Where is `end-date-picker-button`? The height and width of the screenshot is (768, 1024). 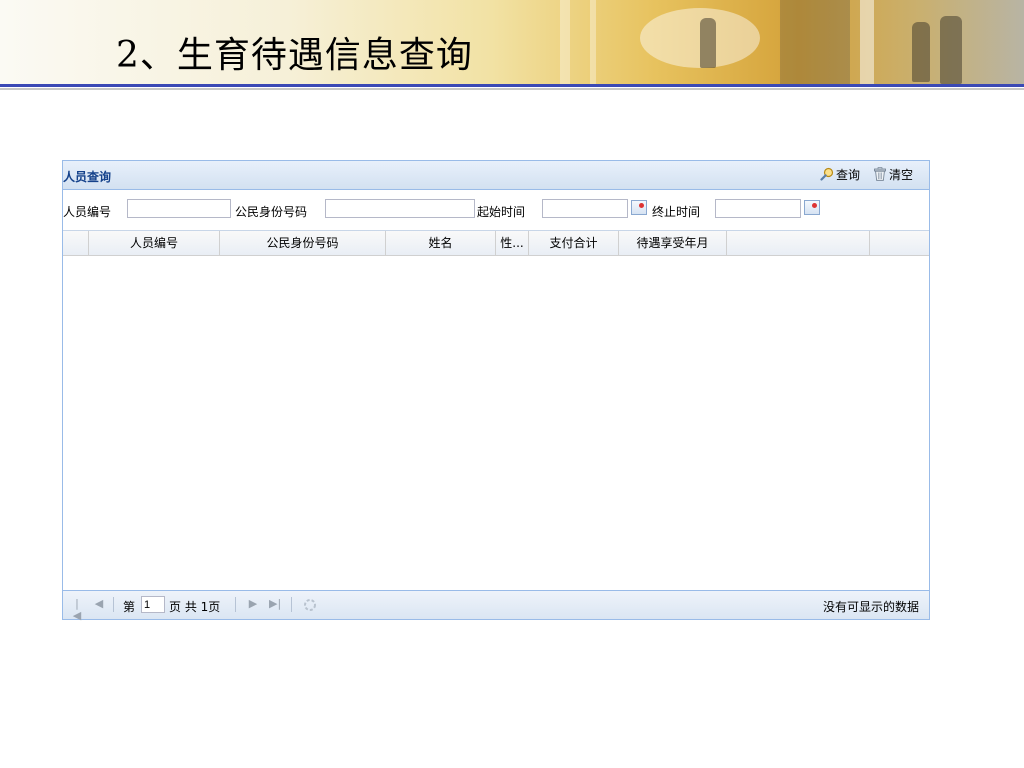 end-date-picker-button is located at coordinates (812, 207).